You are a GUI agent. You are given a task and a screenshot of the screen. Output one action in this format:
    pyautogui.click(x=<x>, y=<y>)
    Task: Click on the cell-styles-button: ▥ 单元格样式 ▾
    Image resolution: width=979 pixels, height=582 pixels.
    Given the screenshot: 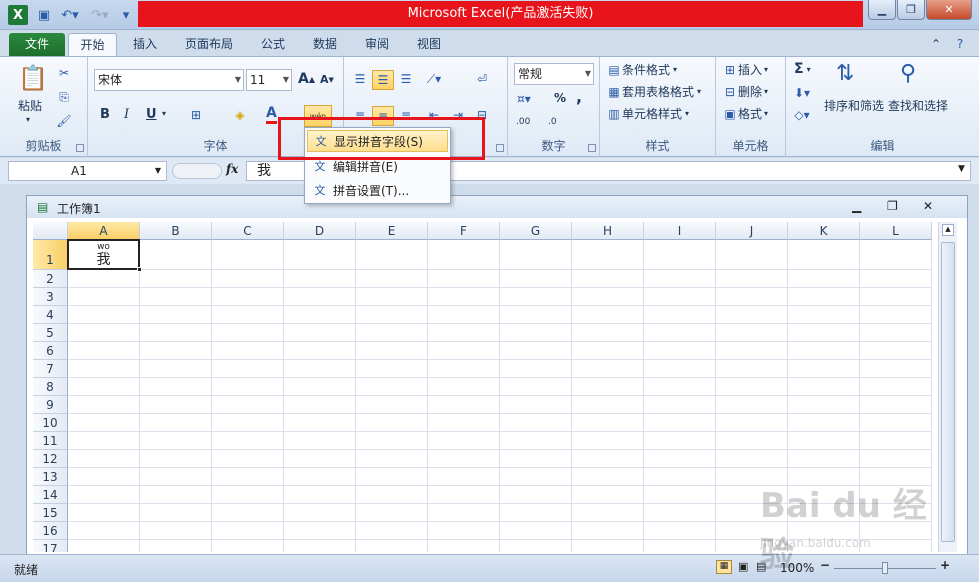 What is the action you would take?
    pyautogui.click(x=647, y=113)
    